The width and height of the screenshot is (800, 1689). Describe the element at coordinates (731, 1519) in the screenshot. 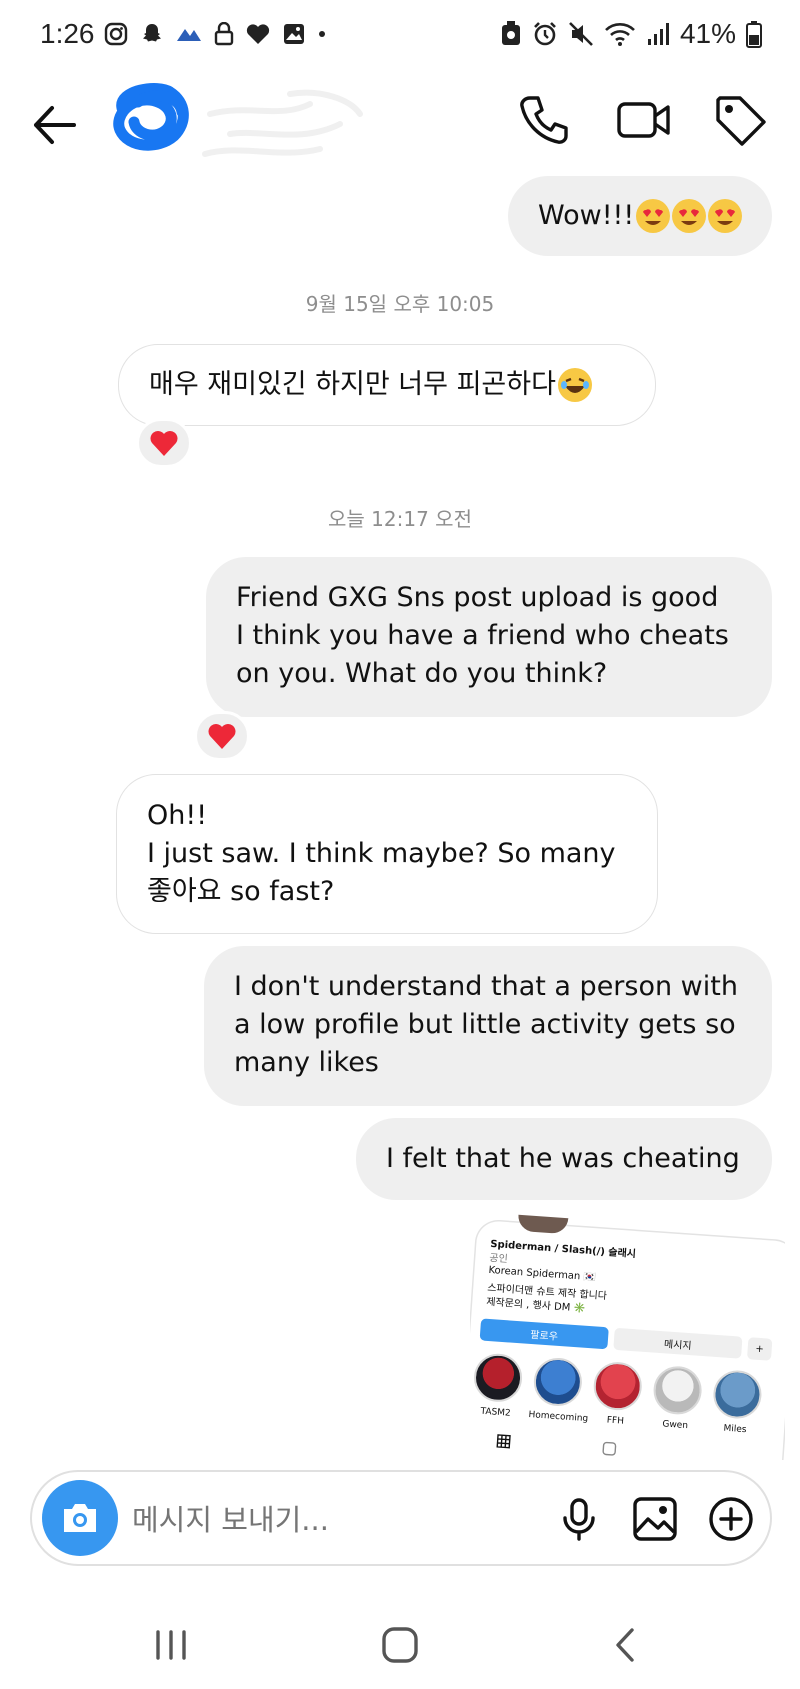

I see `add-content-icon` at that location.